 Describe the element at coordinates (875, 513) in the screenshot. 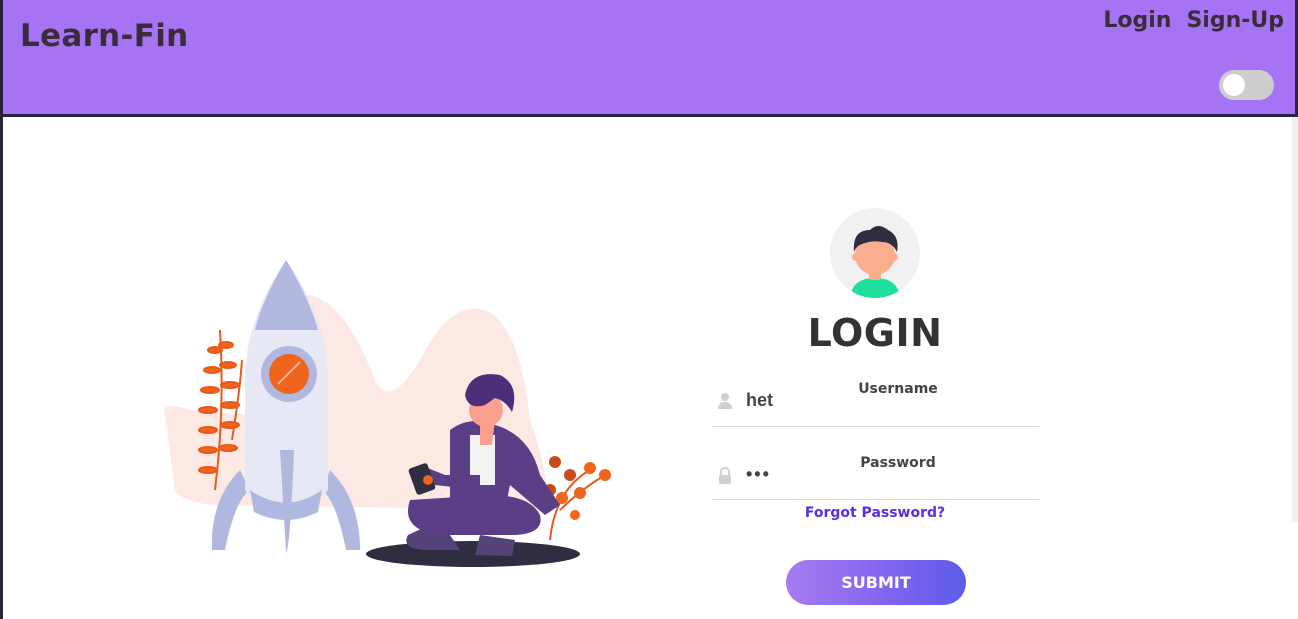

I see `forgot-password-link: Forgot Password?` at that location.